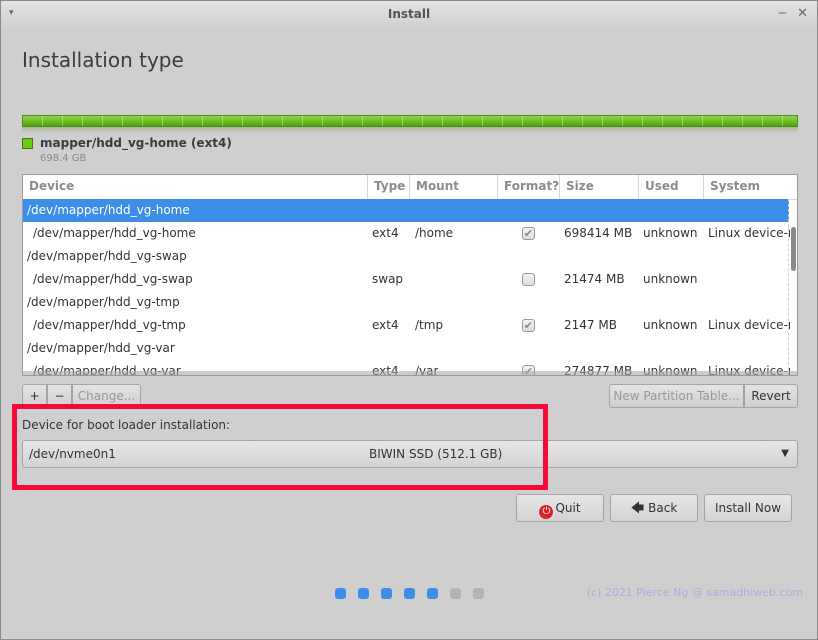 The width and height of the screenshot is (818, 640). I want to click on table-row: /dev/mapper/hdd_vg-var, so click(406, 348).